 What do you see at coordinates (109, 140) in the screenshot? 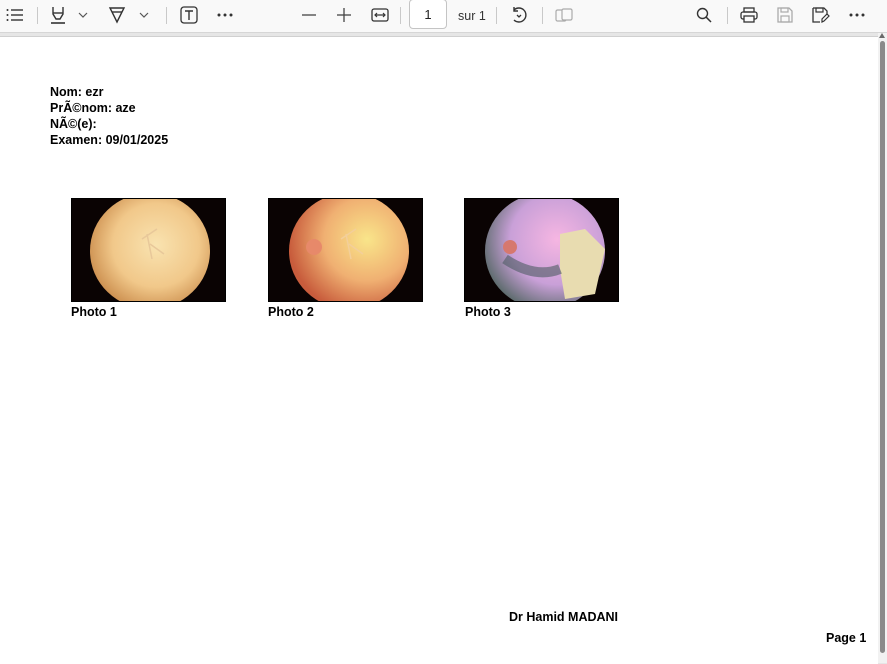
I see `exam-date: Examen: 09/01/2025` at bounding box center [109, 140].